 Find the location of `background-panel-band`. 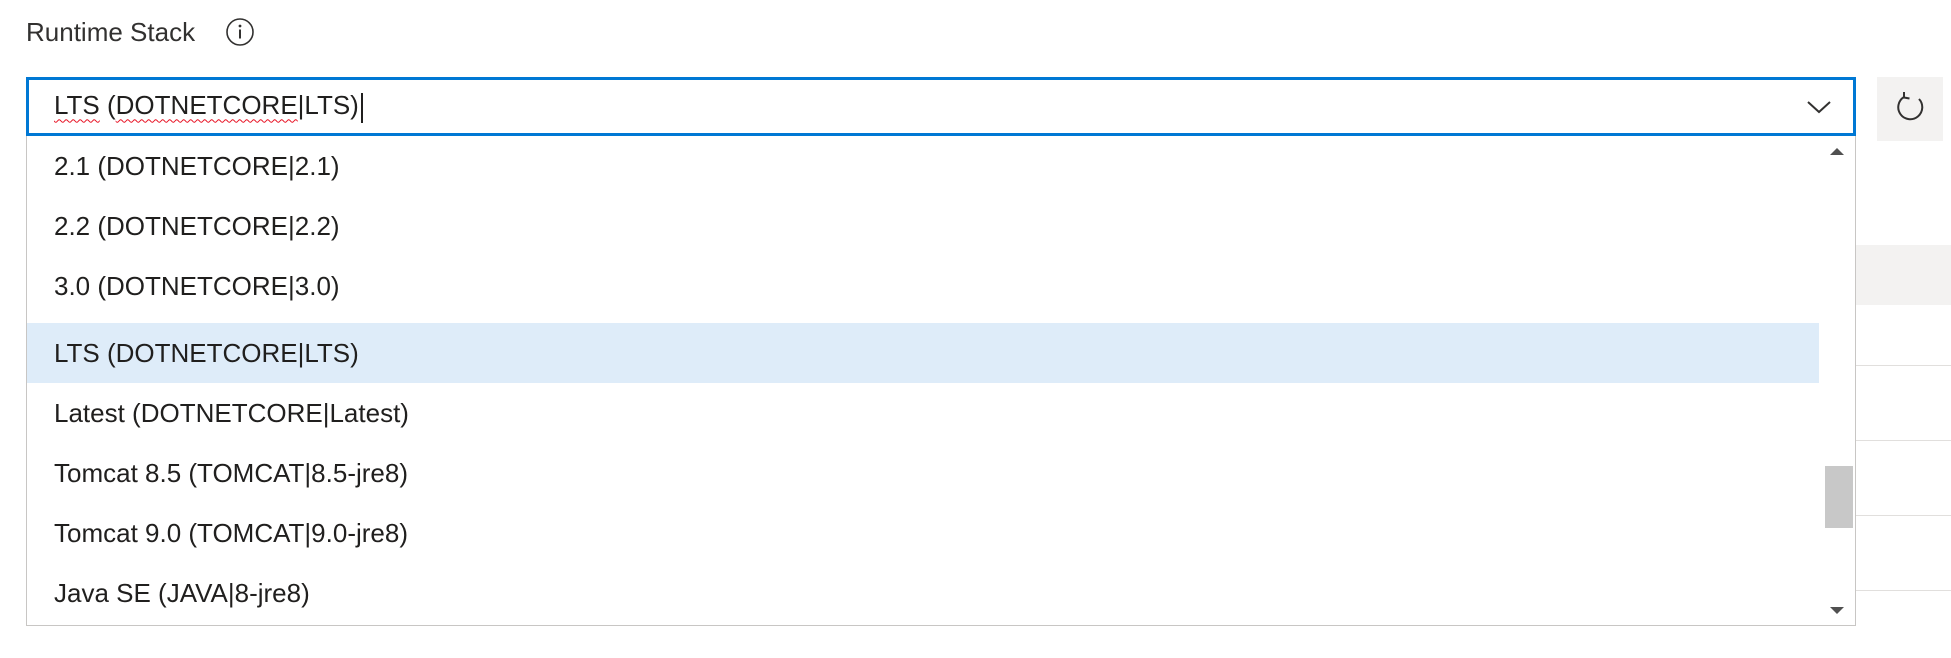

background-panel-band is located at coordinates (1903, 275).